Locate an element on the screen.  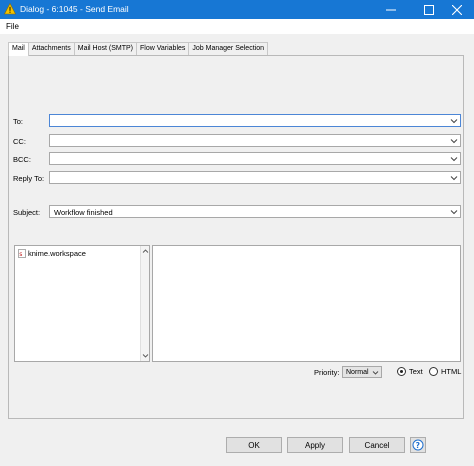
variable-name: knime.workspace is located at coordinates (57, 253).